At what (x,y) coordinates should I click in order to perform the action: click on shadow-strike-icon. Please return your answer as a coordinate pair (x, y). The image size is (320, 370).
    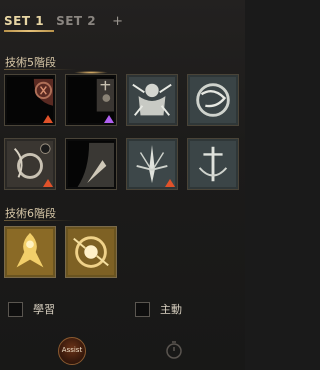
    Looking at the image, I should click on (91, 164).